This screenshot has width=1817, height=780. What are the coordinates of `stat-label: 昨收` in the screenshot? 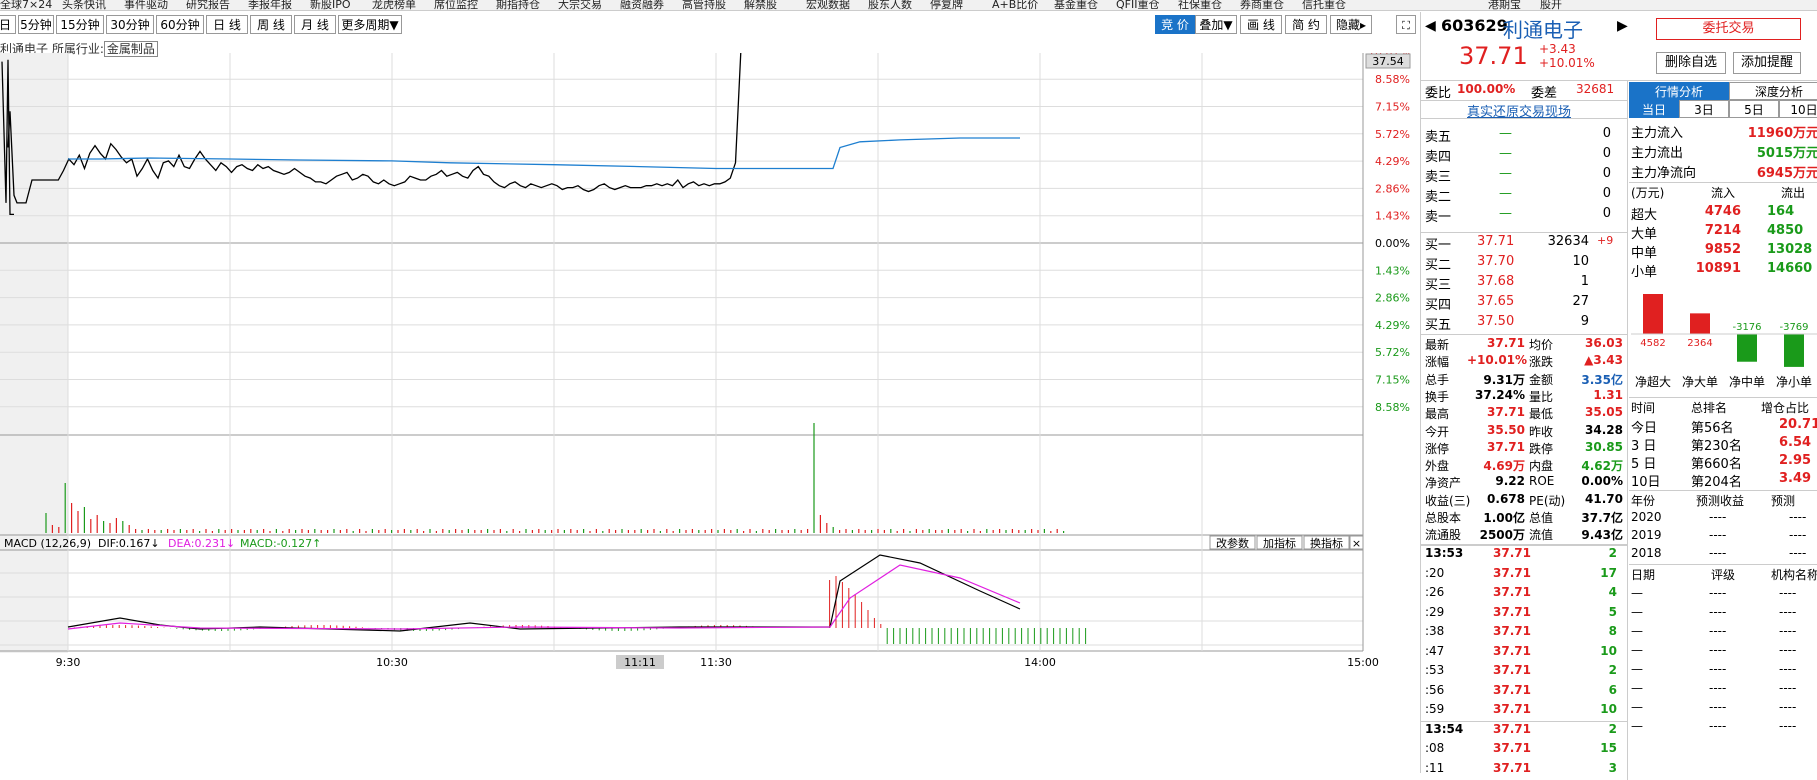 It's located at (1541, 431).